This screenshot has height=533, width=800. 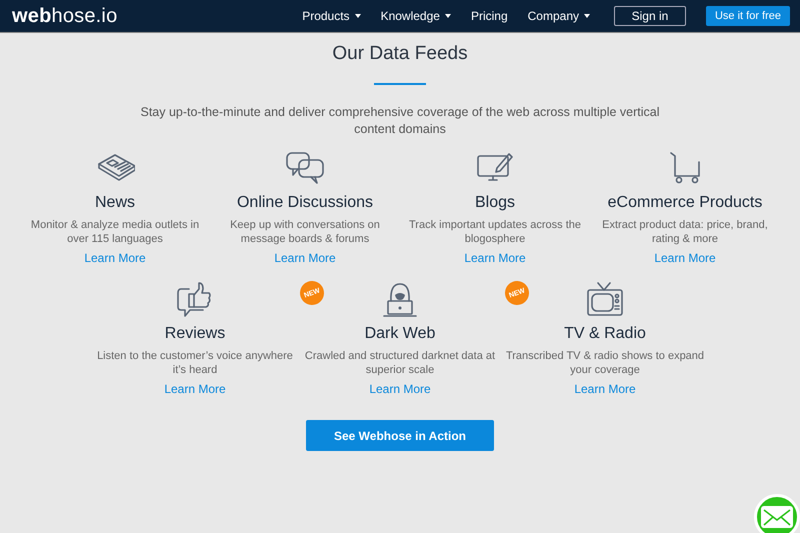 What do you see at coordinates (305, 203) in the screenshot?
I see `feed-title: Online Discussions` at bounding box center [305, 203].